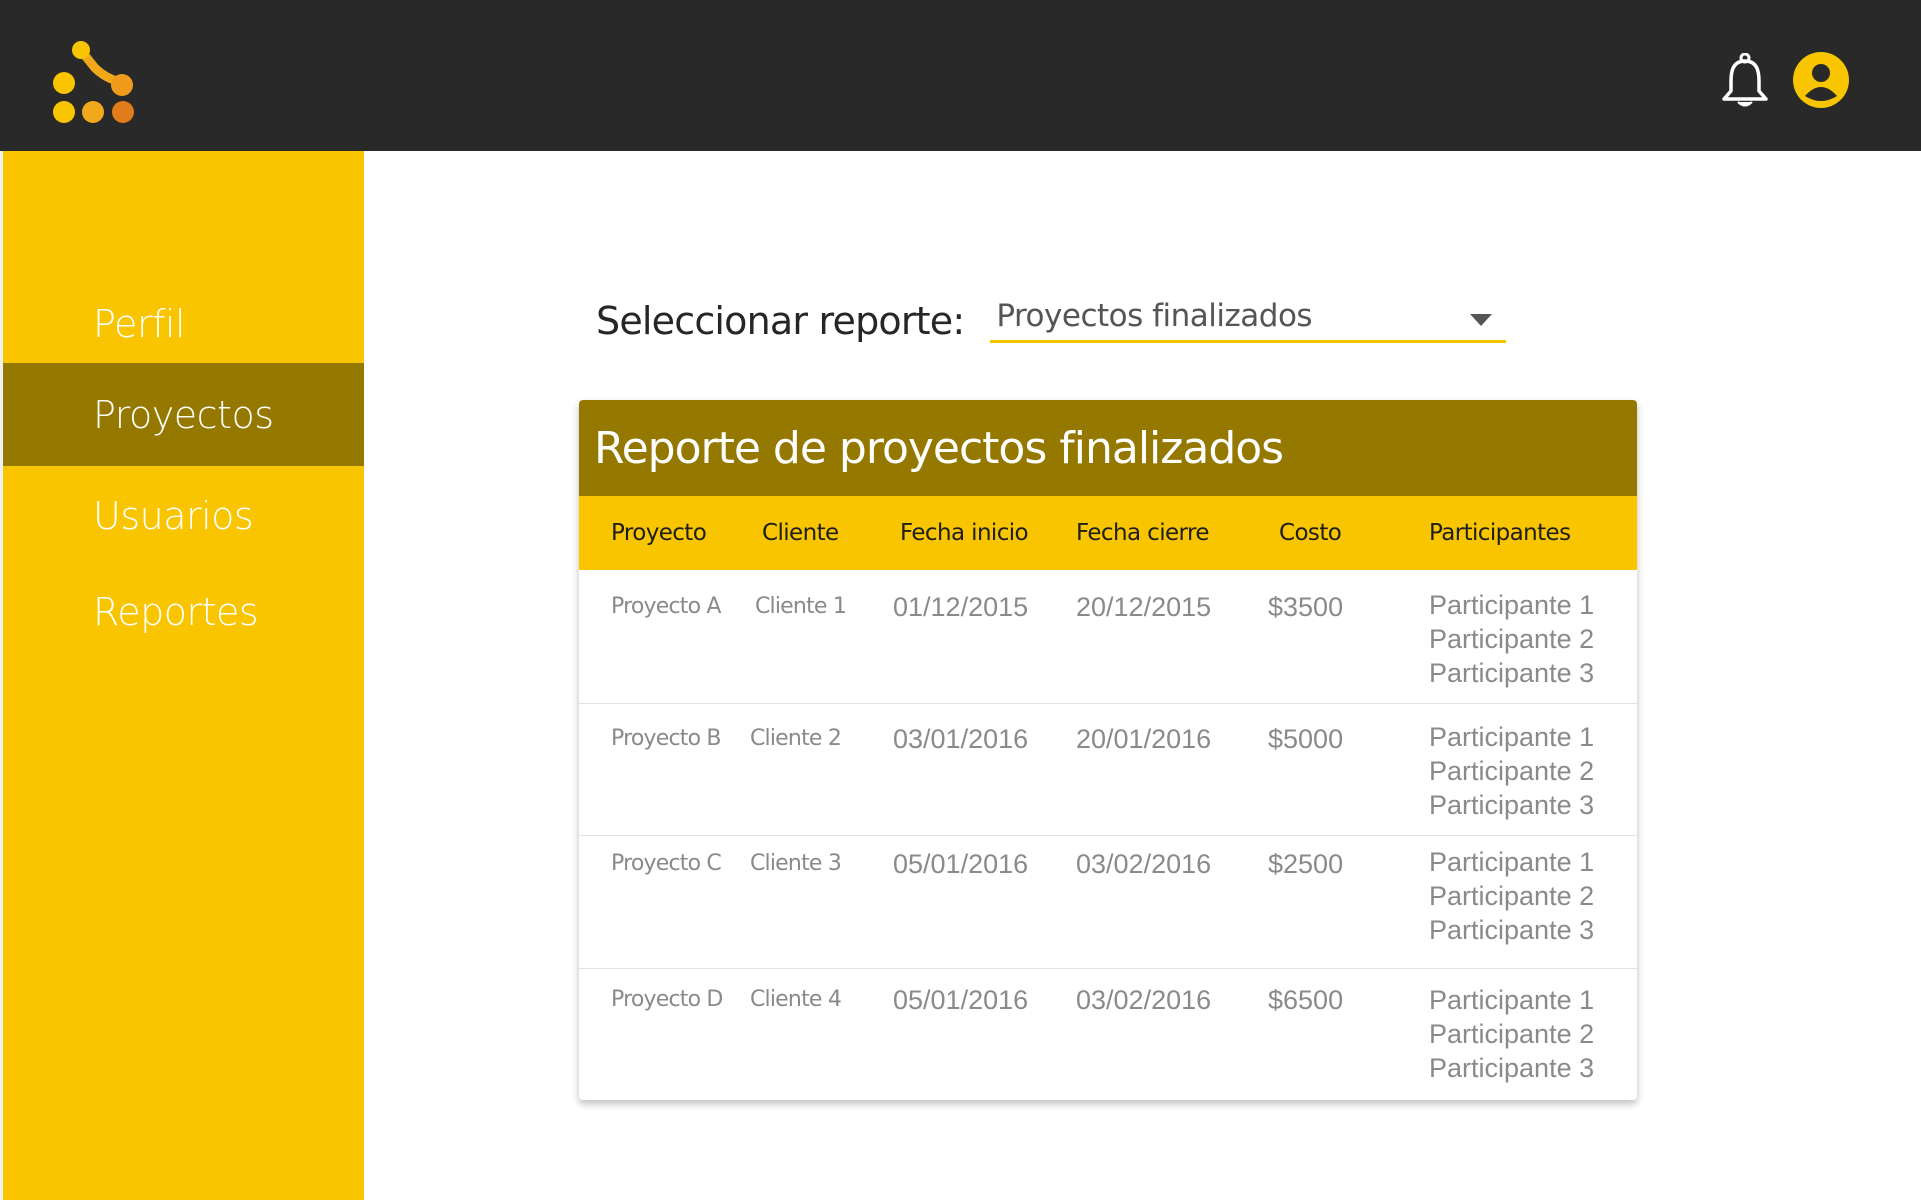 The width and height of the screenshot is (1921, 1200). I want to click on cell-costo: $5000, so click(1306, 739).